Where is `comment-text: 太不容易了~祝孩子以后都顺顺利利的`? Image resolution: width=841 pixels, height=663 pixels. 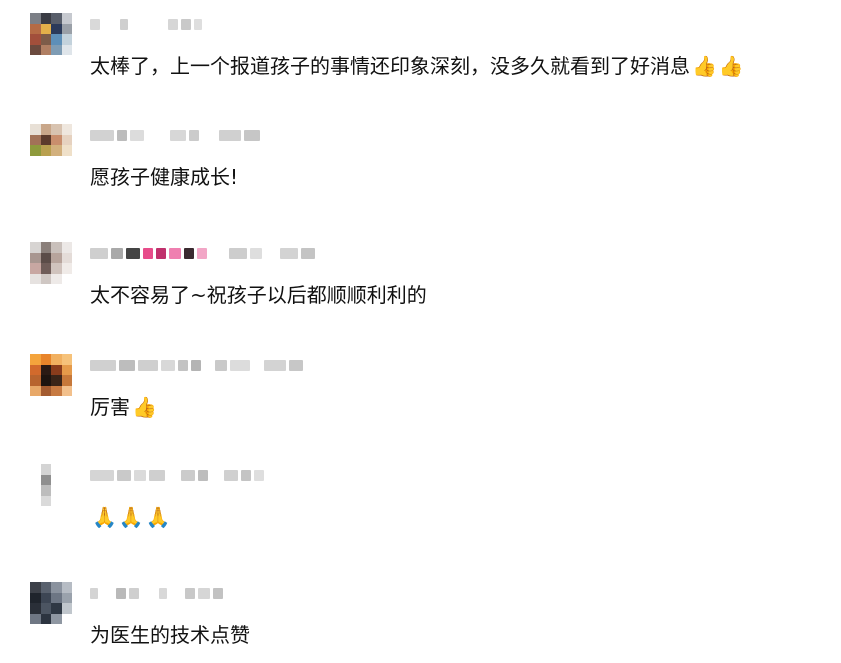 comment-text: 太不容易了~祝孩子以后都顺顺利利的 is located at coordinates (258, 295).